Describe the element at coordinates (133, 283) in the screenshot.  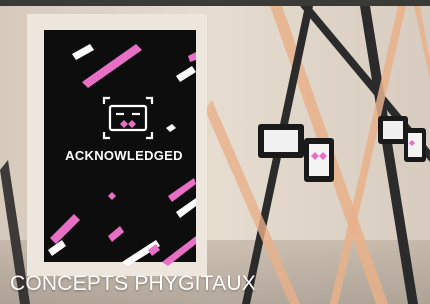
I see `image-caption: CONCEPTS PHYGITAUX` at that location.